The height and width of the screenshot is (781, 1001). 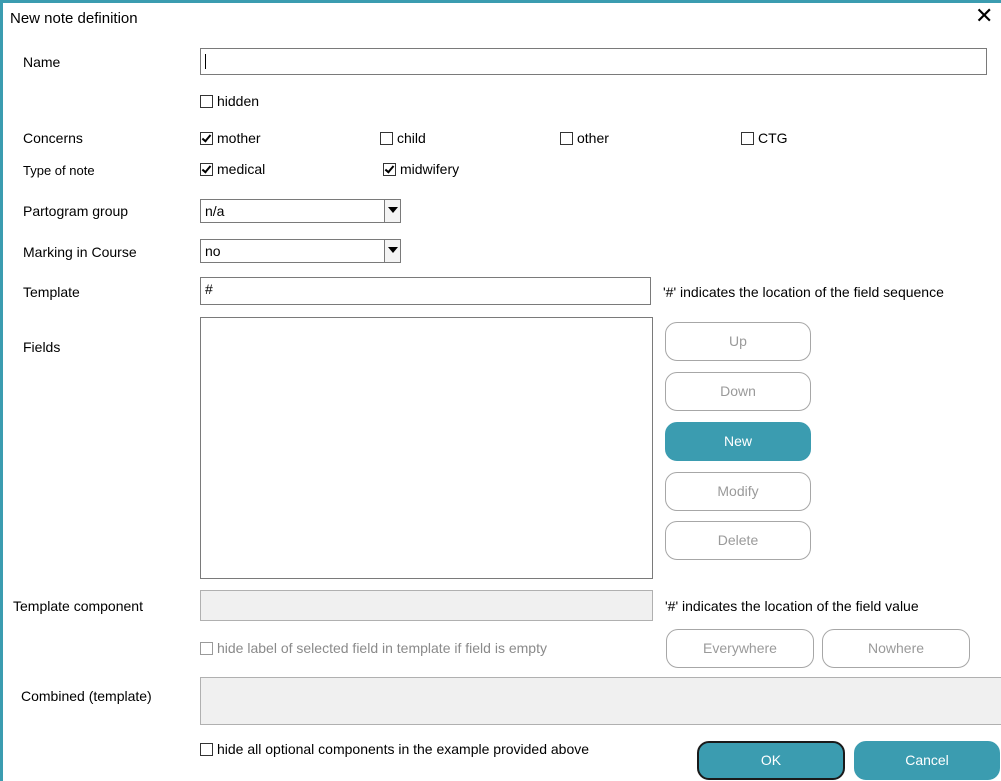 I want to click on hidden-checkbox-box, so click(x=206, y=101).